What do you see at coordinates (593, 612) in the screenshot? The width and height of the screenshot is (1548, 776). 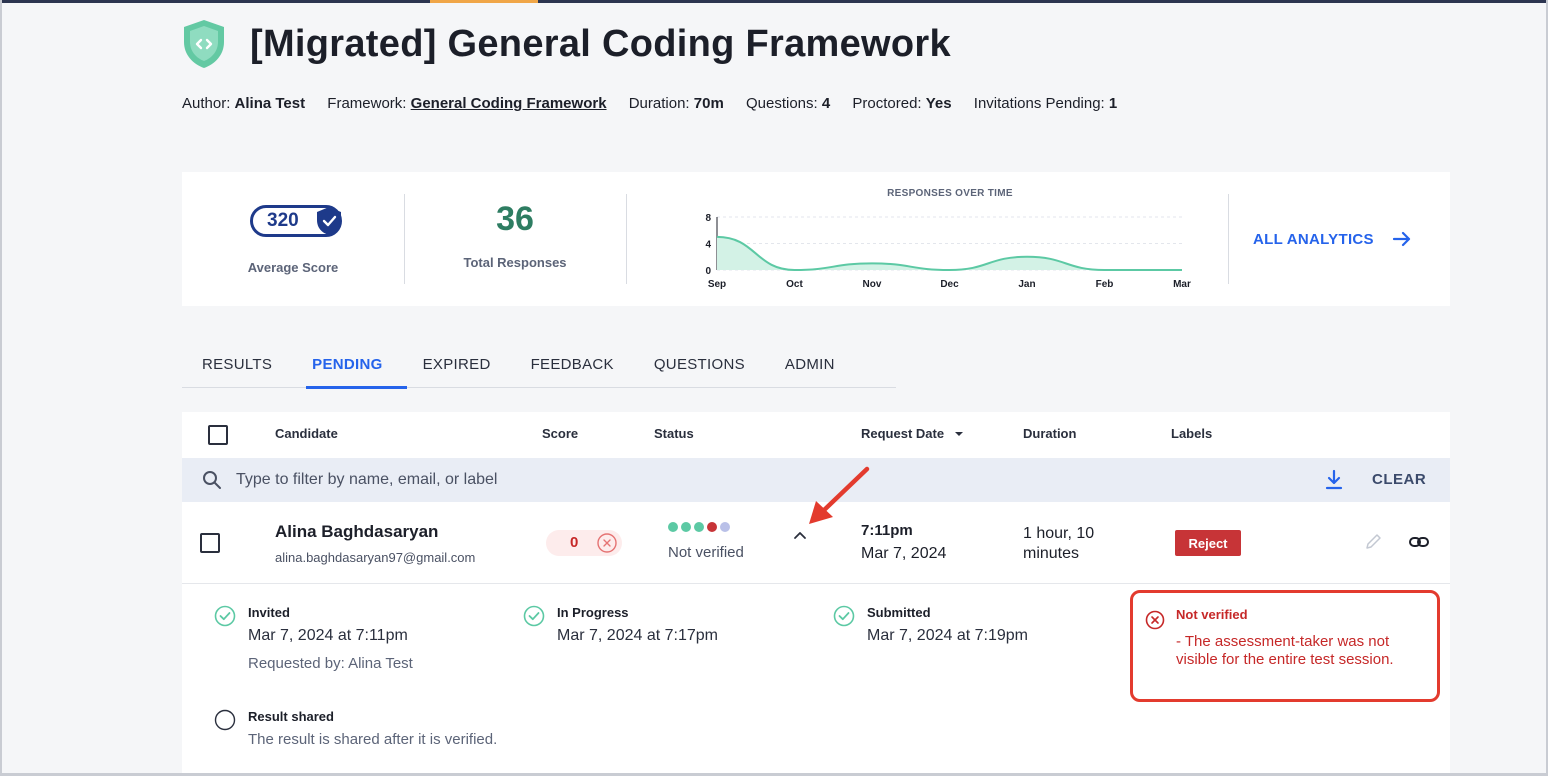 I see `step-title: In Progress` at bounding box center [593, 612].